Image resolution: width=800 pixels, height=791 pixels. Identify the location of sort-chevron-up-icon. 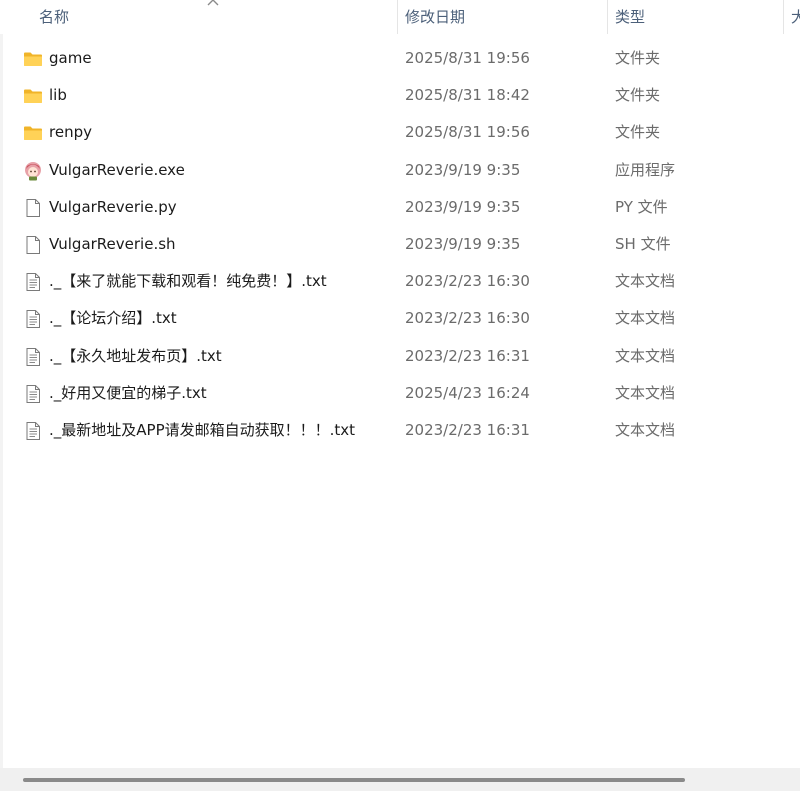
(213, 3).